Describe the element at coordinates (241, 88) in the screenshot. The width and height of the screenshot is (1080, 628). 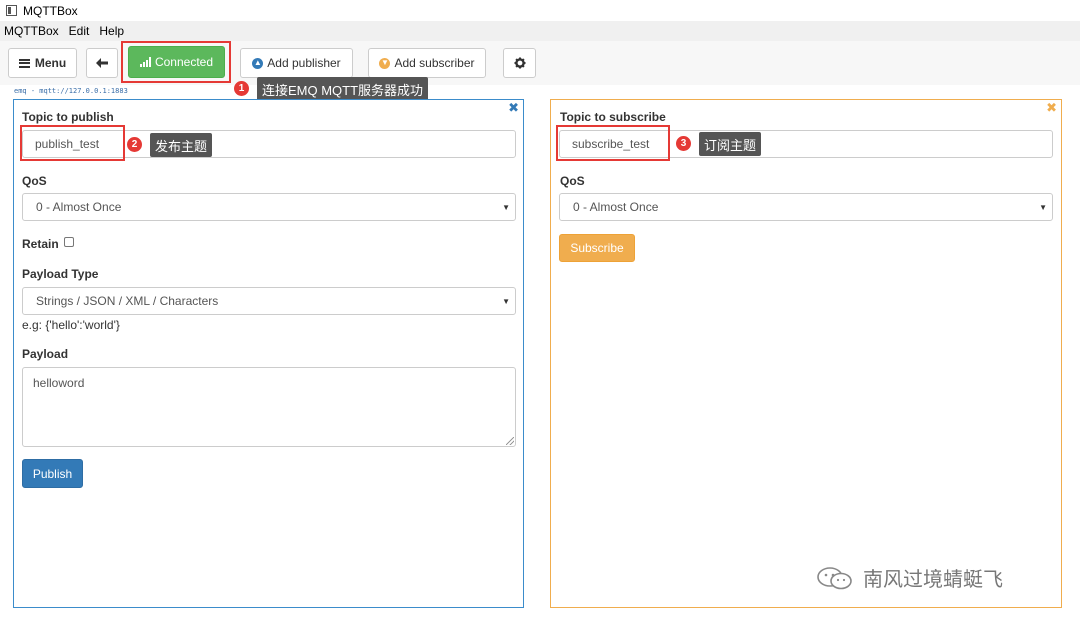
I see `annotation-badge-1: 1` at that location.